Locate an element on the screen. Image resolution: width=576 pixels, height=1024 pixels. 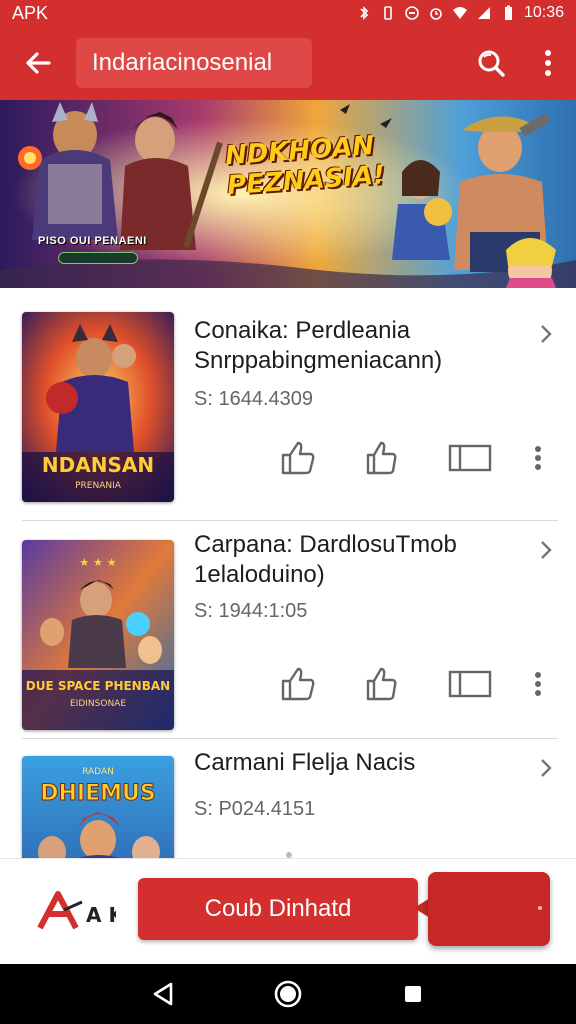
circle-home-icon is located at coordinates (288, 994).